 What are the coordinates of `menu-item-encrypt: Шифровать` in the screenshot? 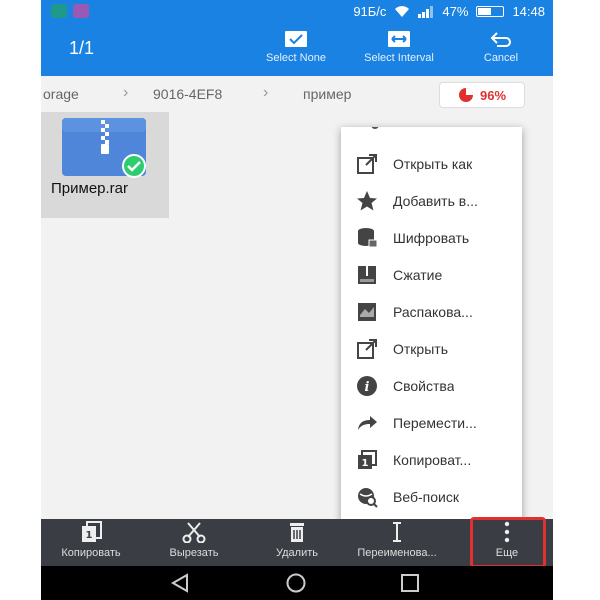 It's located at (431, 237).